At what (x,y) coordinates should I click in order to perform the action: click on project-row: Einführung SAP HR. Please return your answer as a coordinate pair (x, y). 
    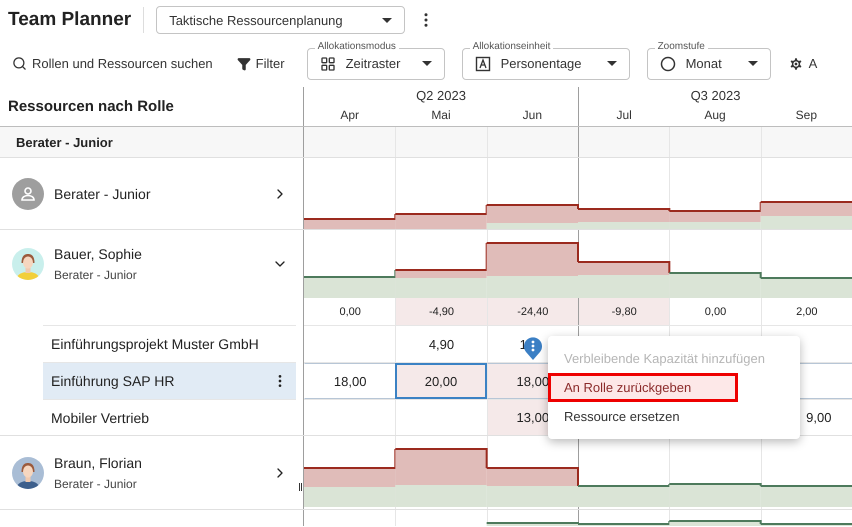
    Looking at the image, I should click on (169, 380).